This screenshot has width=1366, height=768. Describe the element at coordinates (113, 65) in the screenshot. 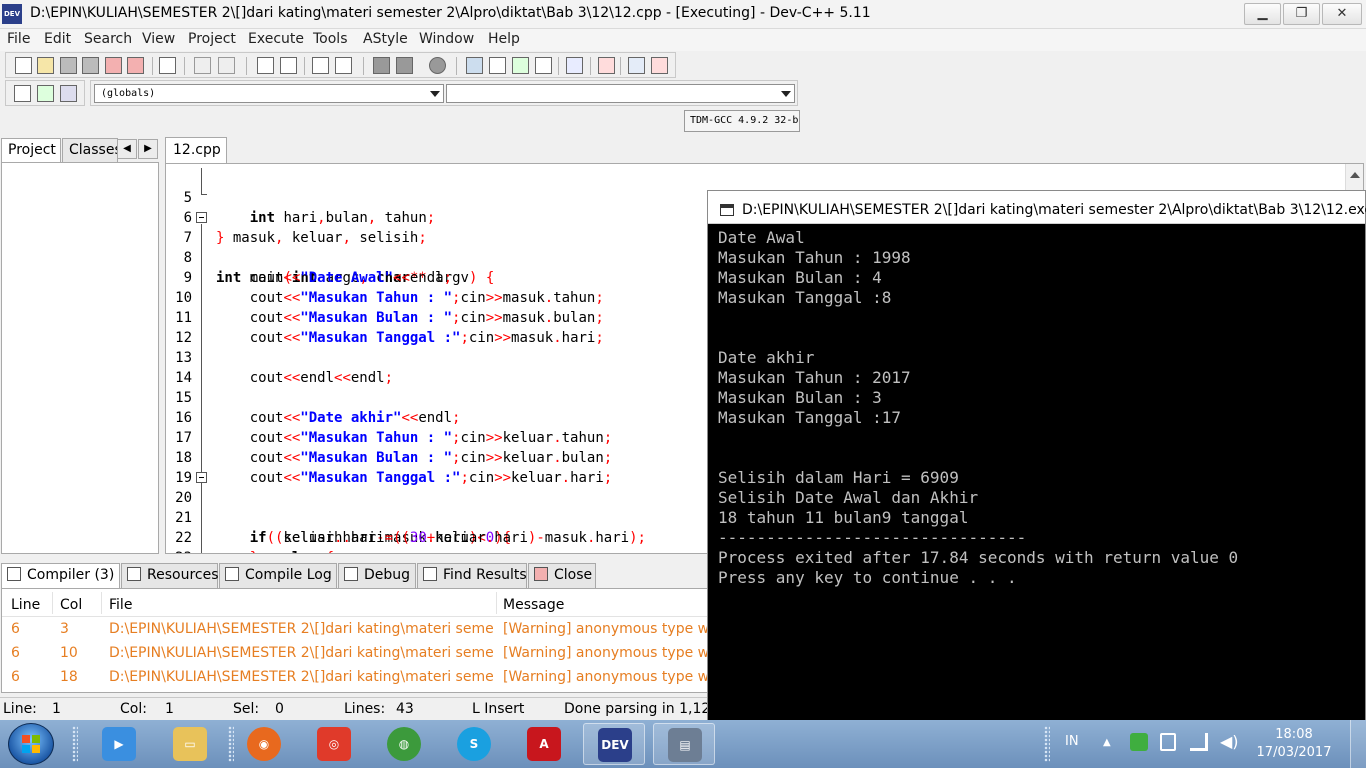

I see `close-file-icon` at that location.